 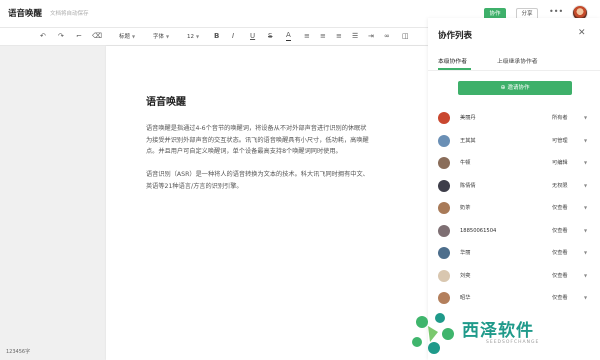 I want to click on font-size-dropdown: 12 ▼, so click(x=193, y=37).